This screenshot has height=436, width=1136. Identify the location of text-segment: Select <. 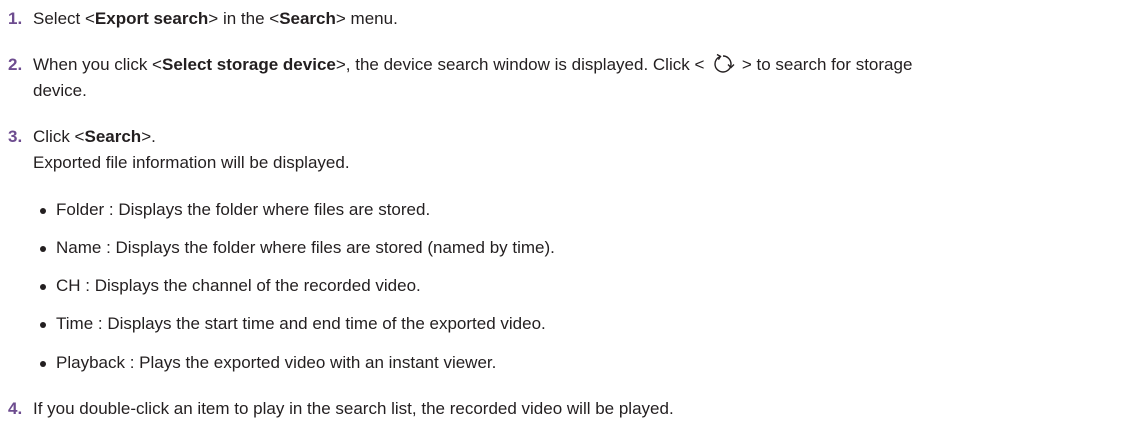
(64, 18).